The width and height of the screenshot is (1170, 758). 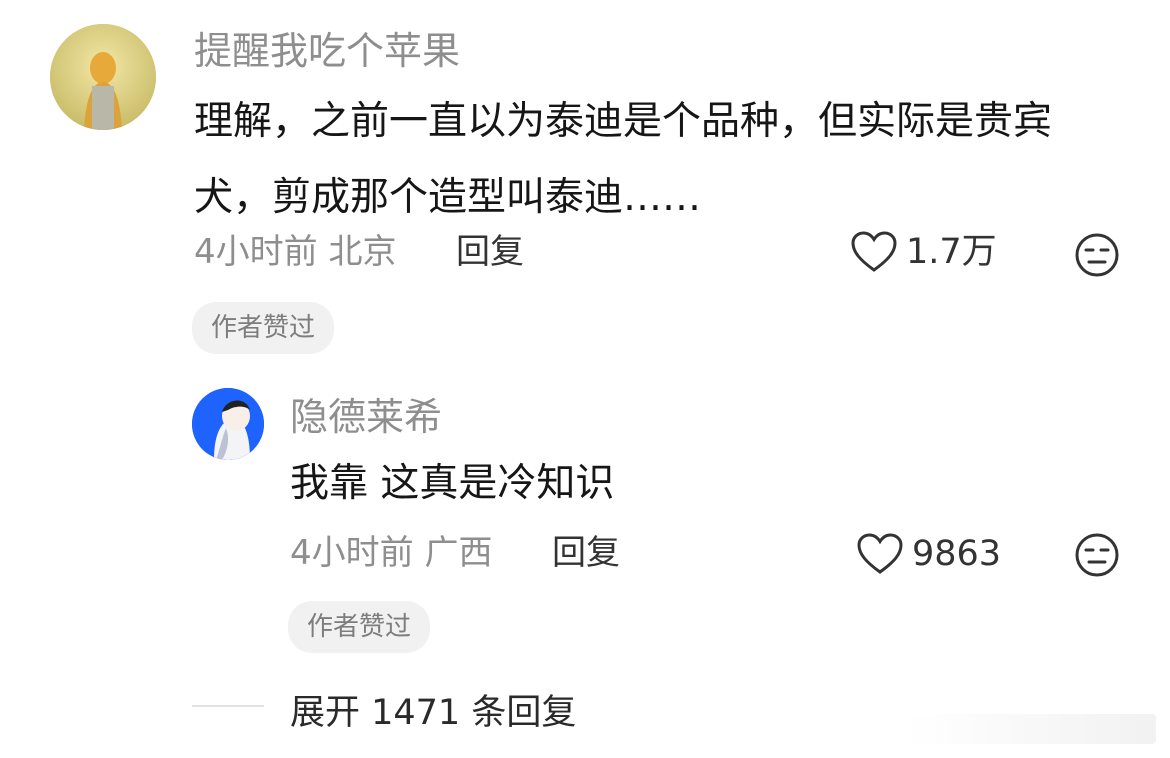 What do you see at coordinates (957, 554) in the screenshot?
I see `reply-like-count: 9863` at bounding box center [957, 554].